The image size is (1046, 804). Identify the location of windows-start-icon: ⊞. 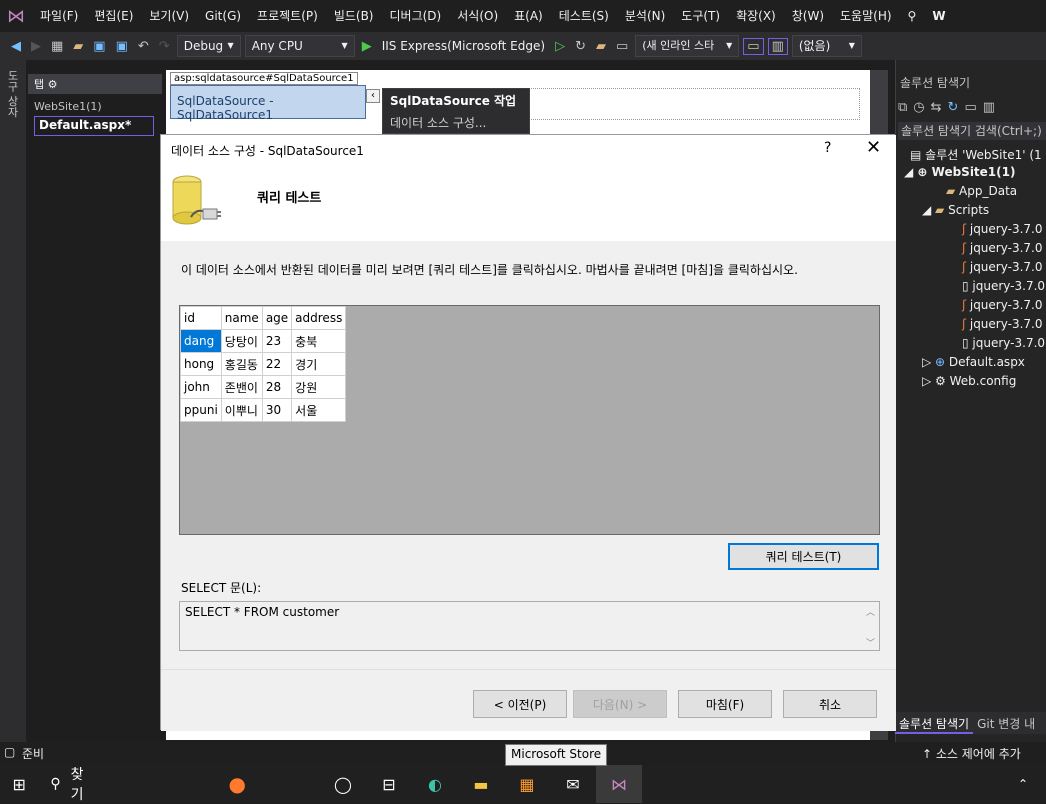
(19, 784).